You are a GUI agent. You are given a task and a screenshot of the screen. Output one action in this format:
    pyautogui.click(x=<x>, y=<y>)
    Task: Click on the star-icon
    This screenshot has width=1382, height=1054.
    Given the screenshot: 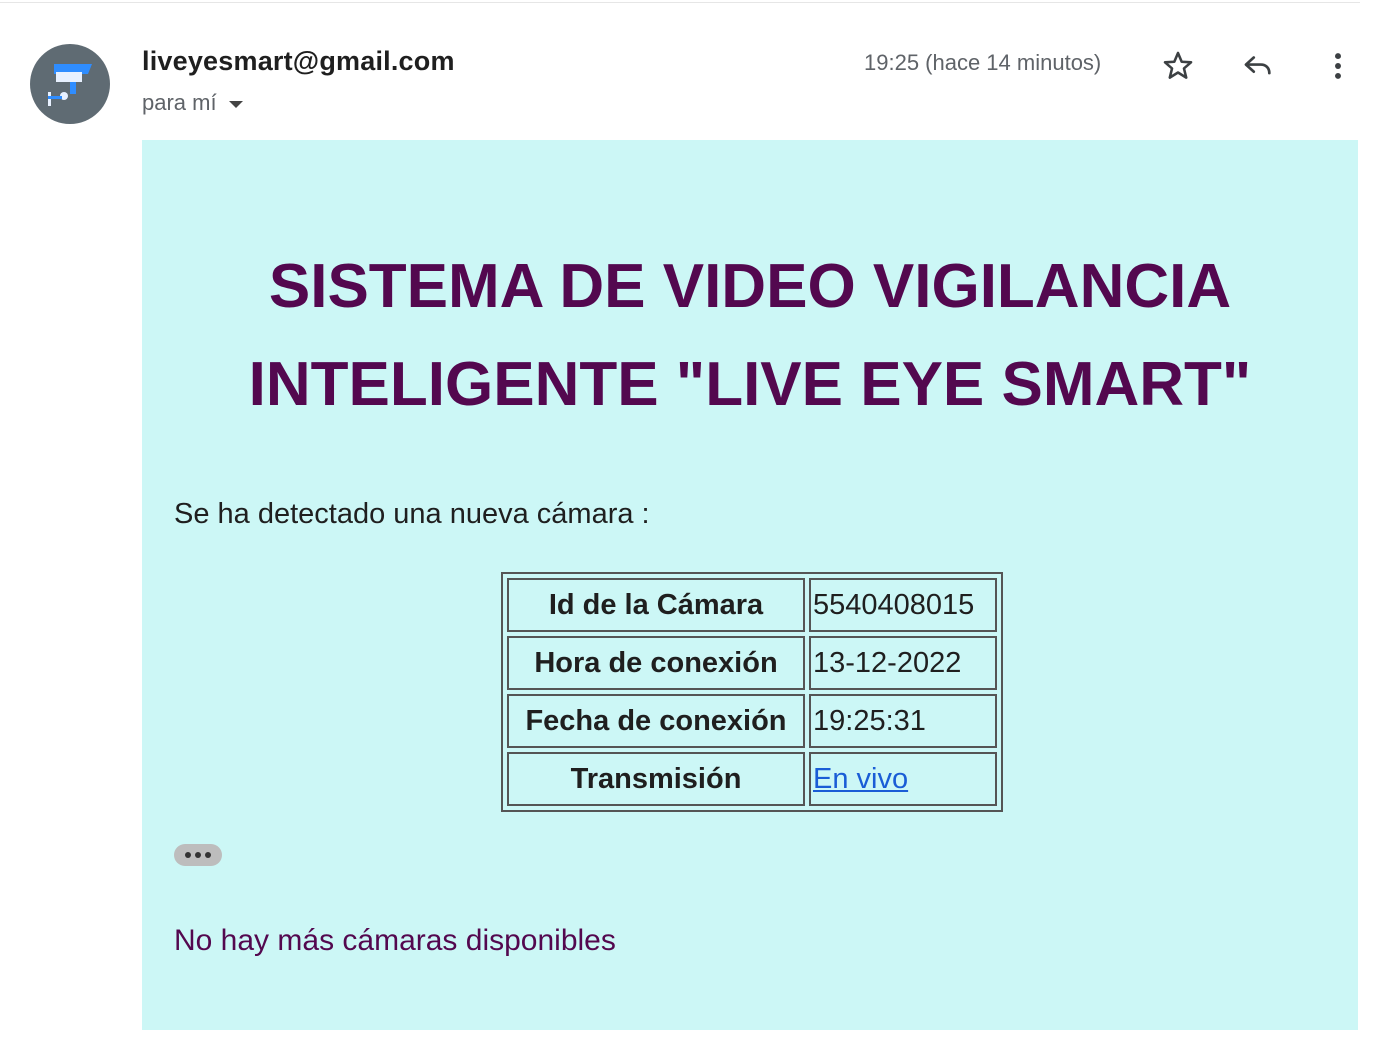 What is the action you would take?
    pyautogui.click(x=1178, y=65)
    